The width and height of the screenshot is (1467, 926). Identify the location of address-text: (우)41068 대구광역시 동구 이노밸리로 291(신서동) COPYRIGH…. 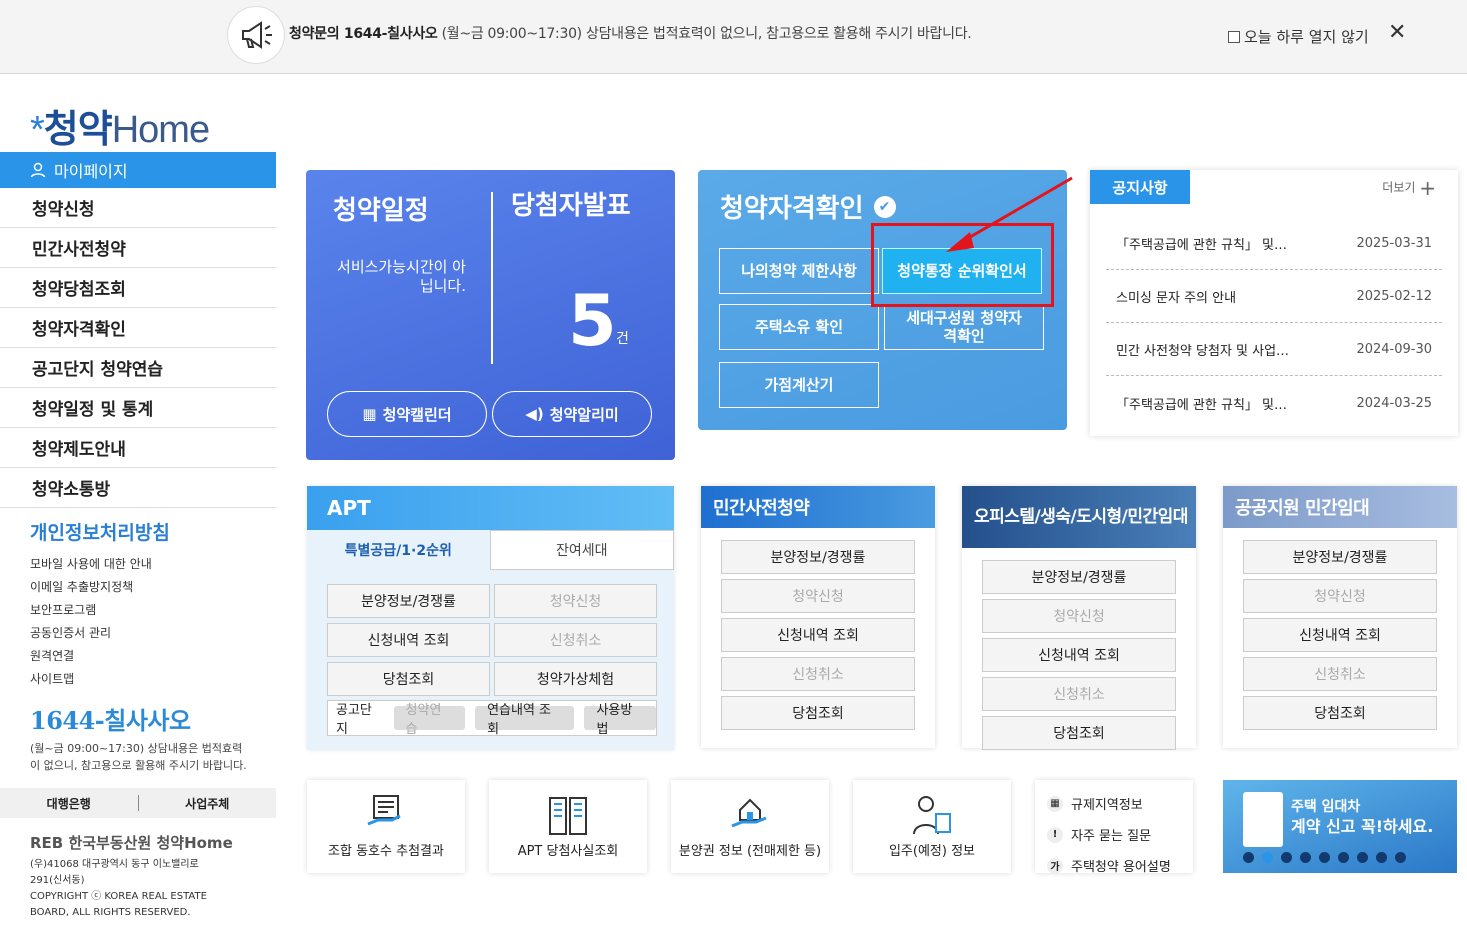
(118, 888).